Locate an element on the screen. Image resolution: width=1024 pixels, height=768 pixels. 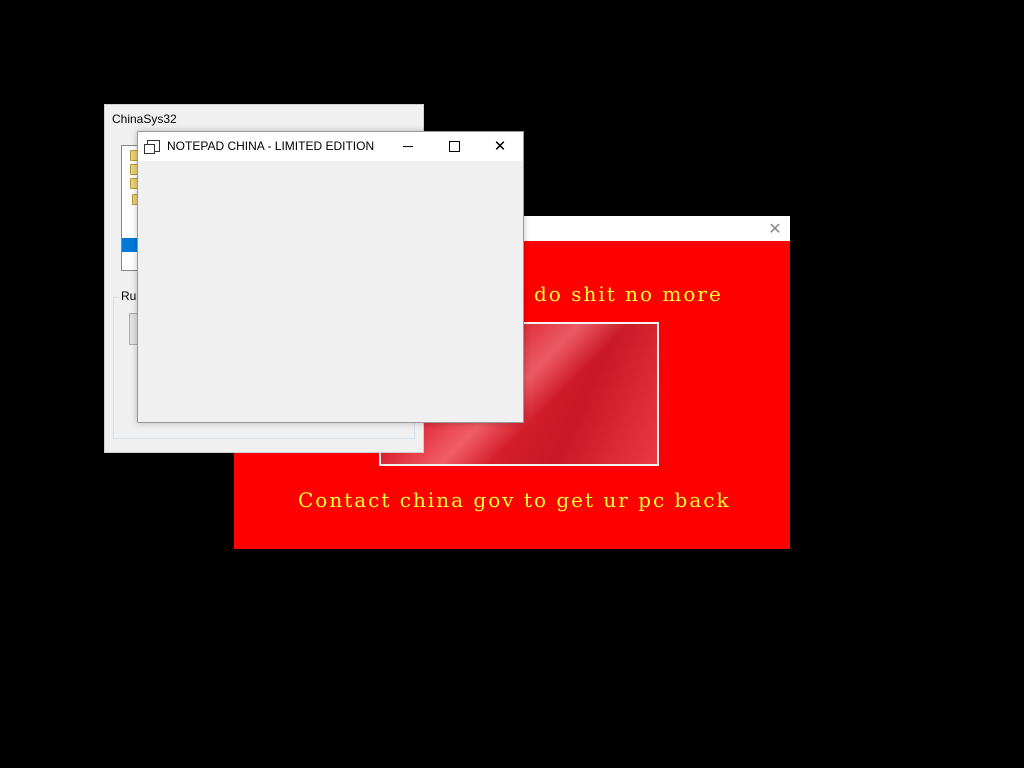
minimize-icon is located at coordinates (408, 146).